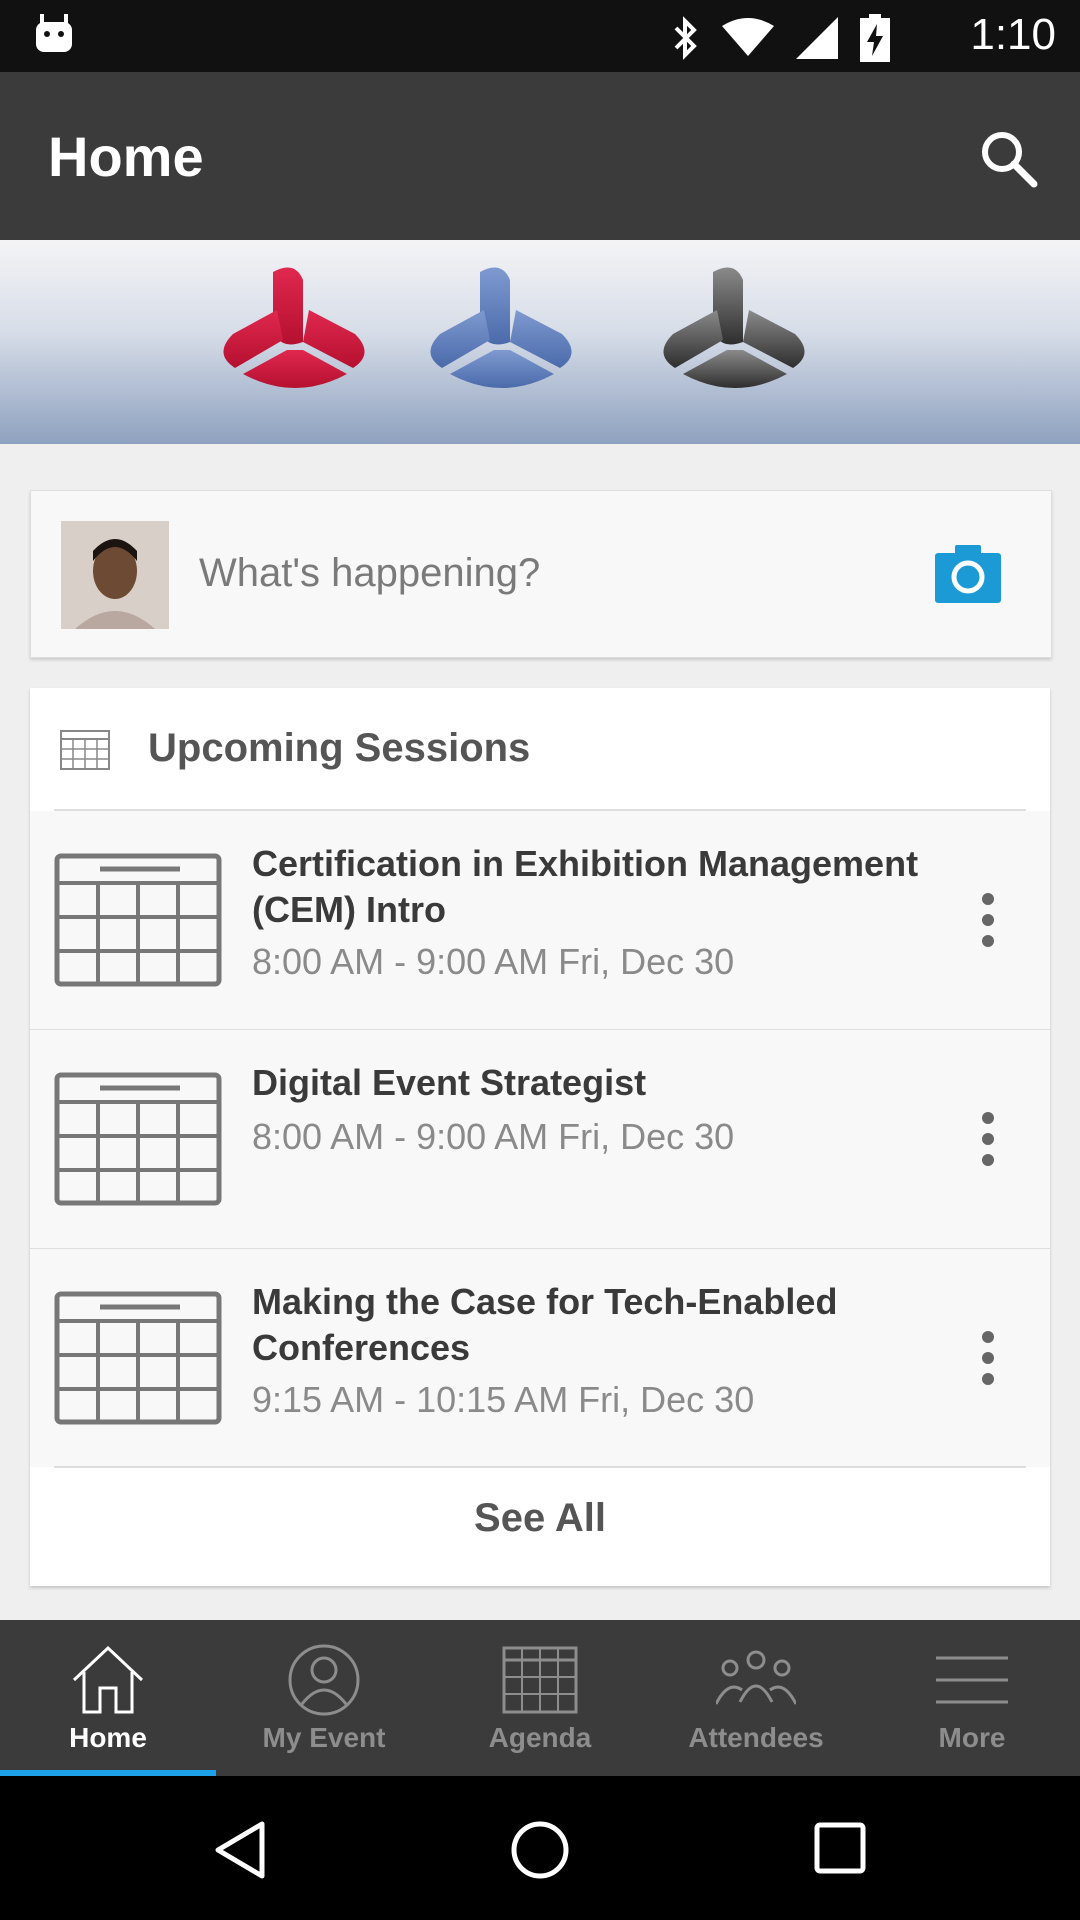  I want to click on system-navigation-bar, so click(540, 1848).